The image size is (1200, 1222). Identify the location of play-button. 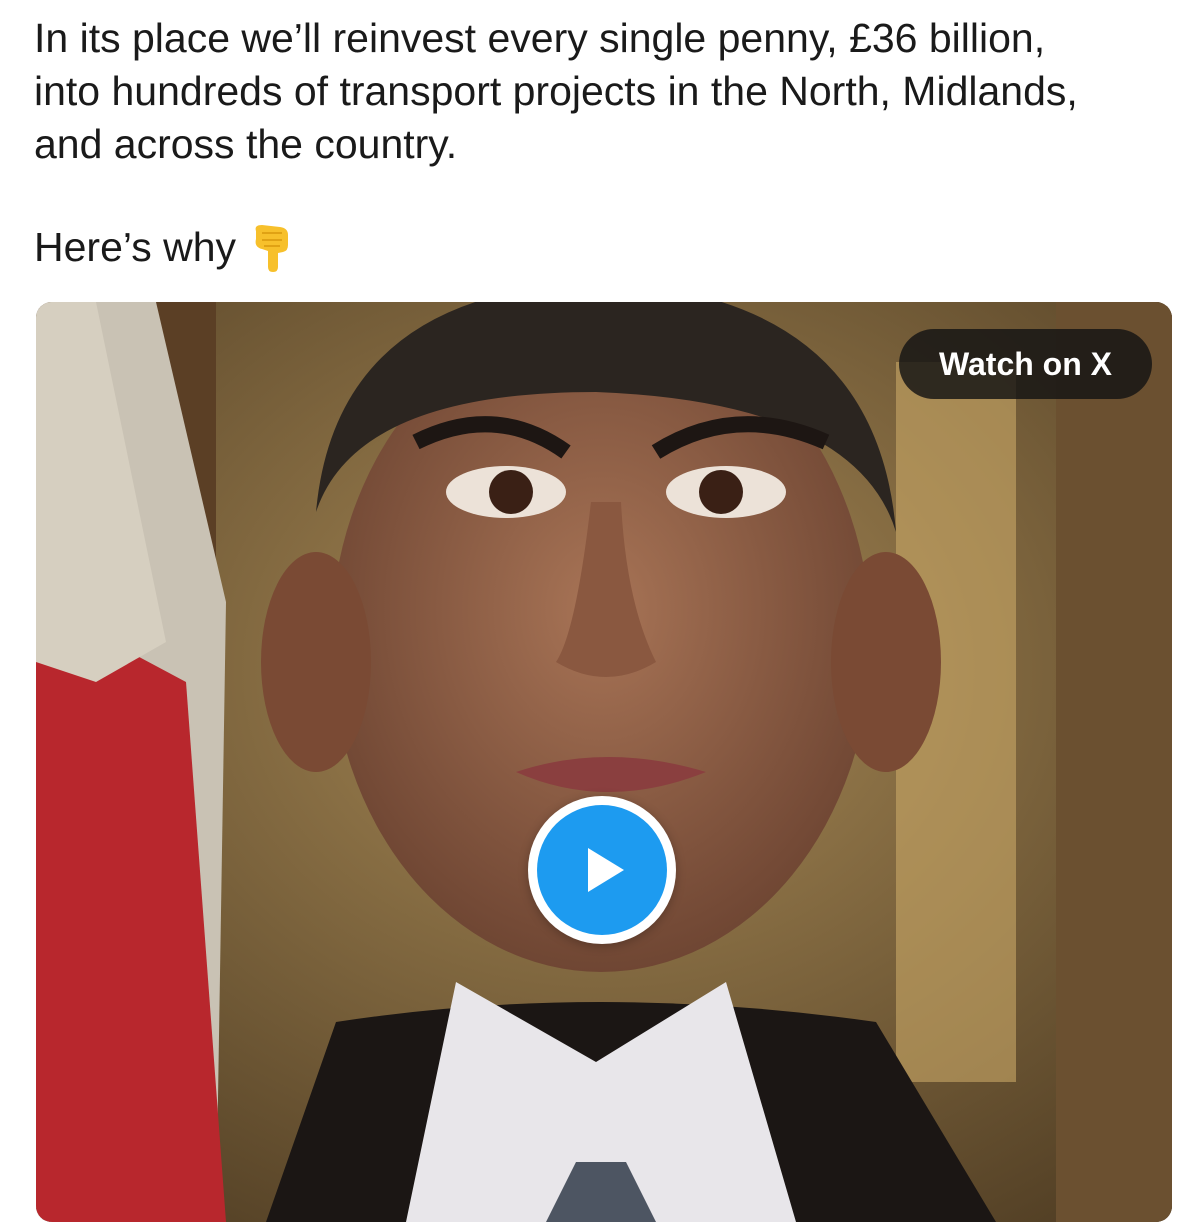
(602, 870).